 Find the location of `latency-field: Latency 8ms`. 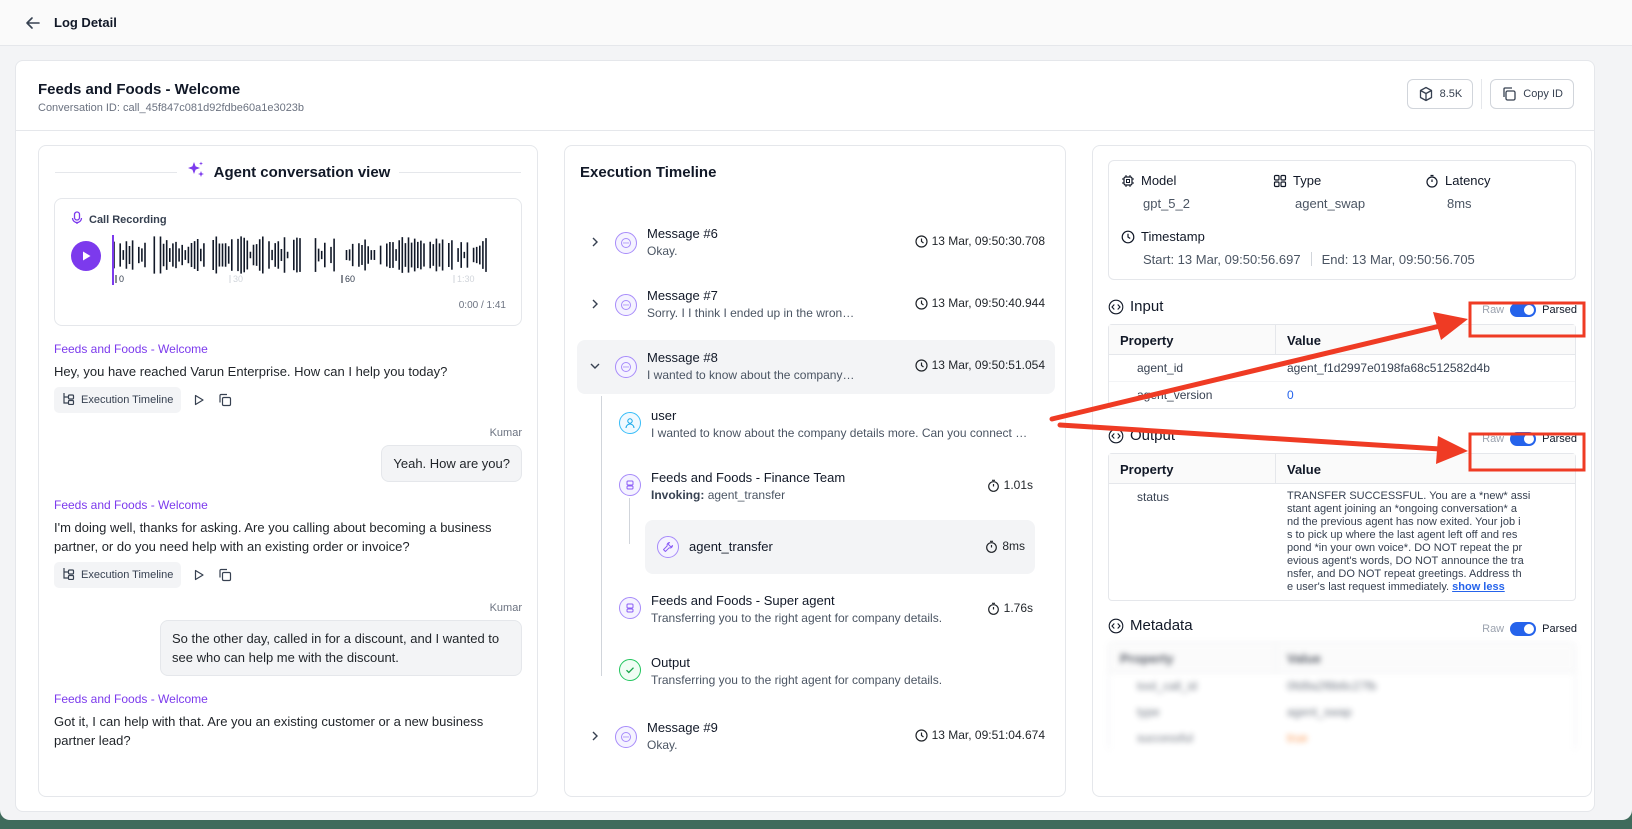

latency-field: Latency 8ms is located at coordinates (1458, 192).